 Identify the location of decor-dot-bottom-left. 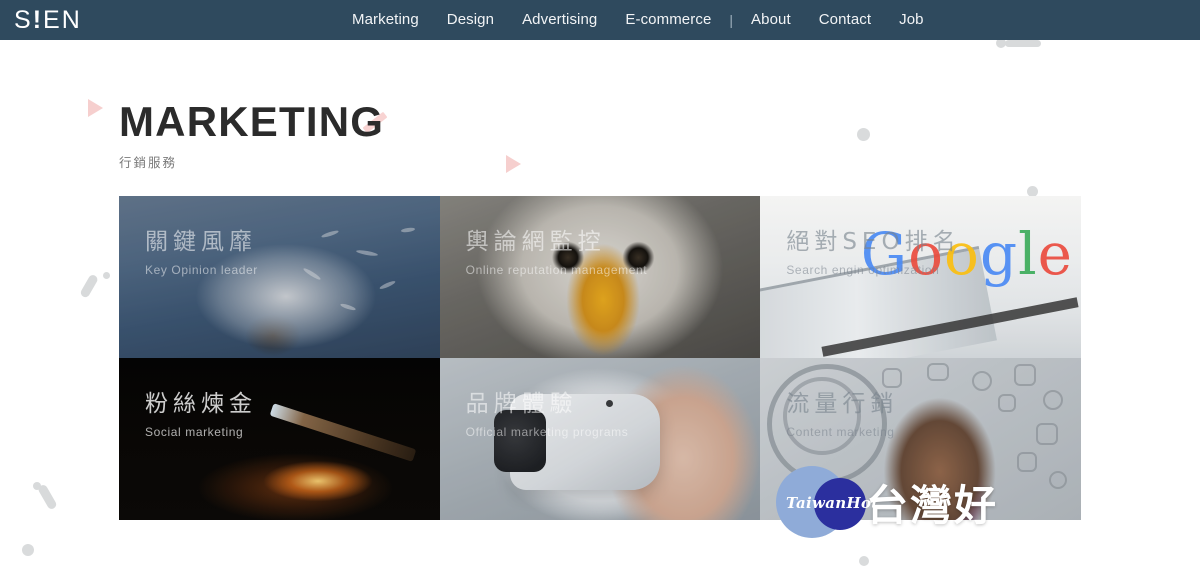
(28, 550).